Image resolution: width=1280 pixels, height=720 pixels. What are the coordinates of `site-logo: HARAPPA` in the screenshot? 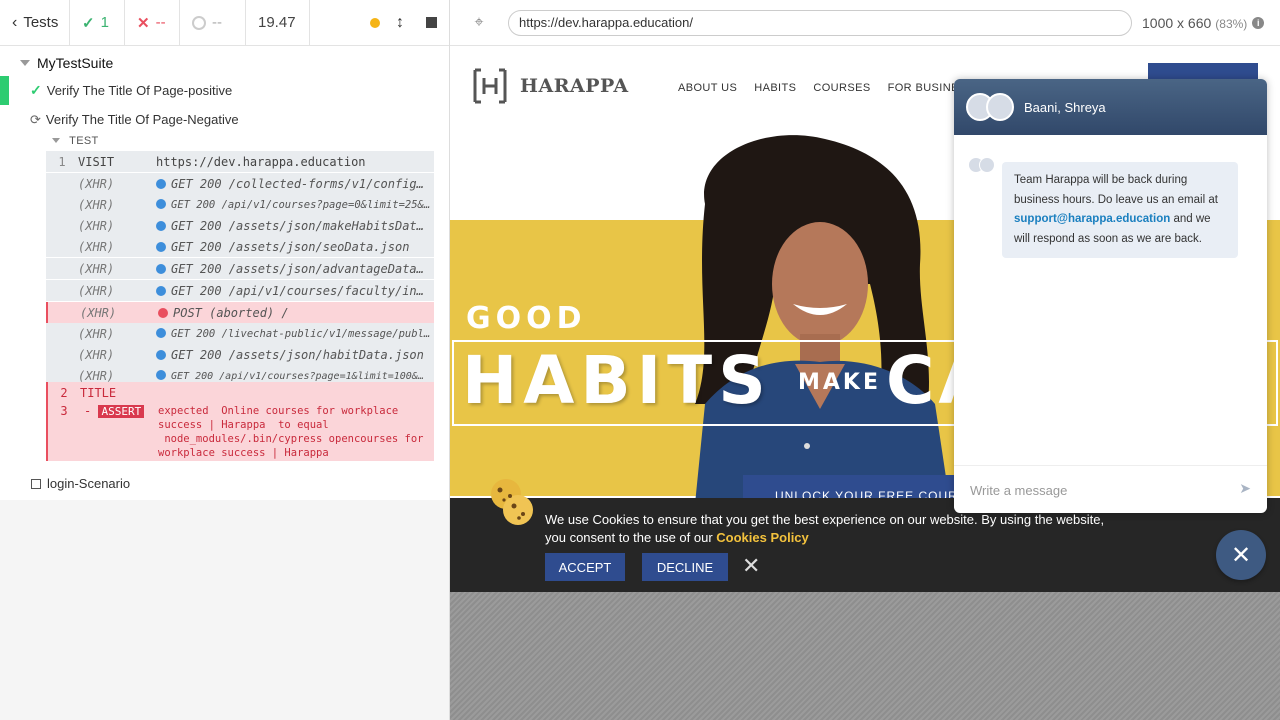 It's located at (550, 86).